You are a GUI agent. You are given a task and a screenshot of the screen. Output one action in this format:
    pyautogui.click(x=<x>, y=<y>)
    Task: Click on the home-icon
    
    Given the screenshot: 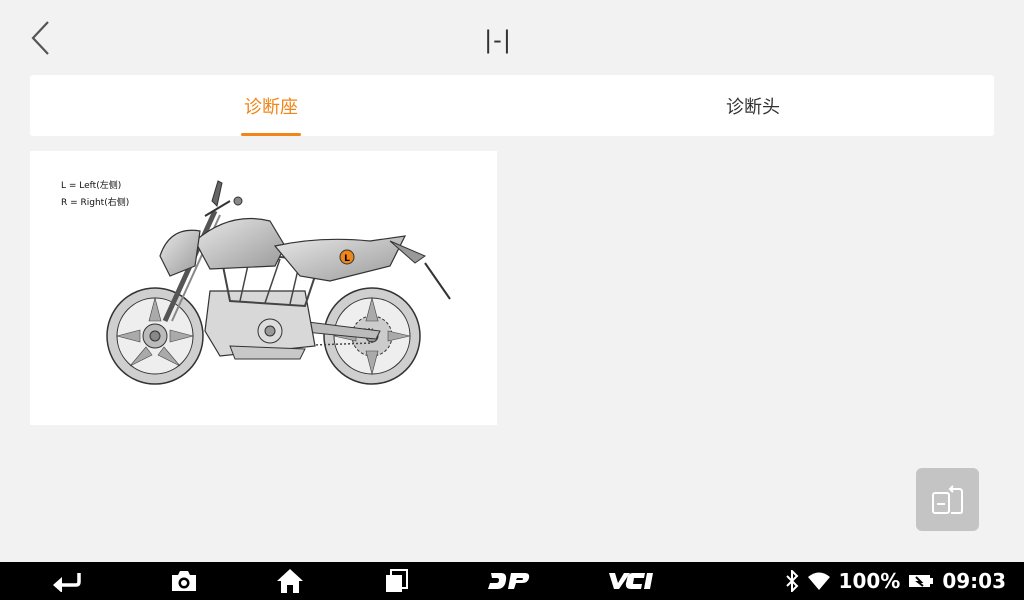 What is the action you would take?
    pyautogui.click(x=290, y=581)
    